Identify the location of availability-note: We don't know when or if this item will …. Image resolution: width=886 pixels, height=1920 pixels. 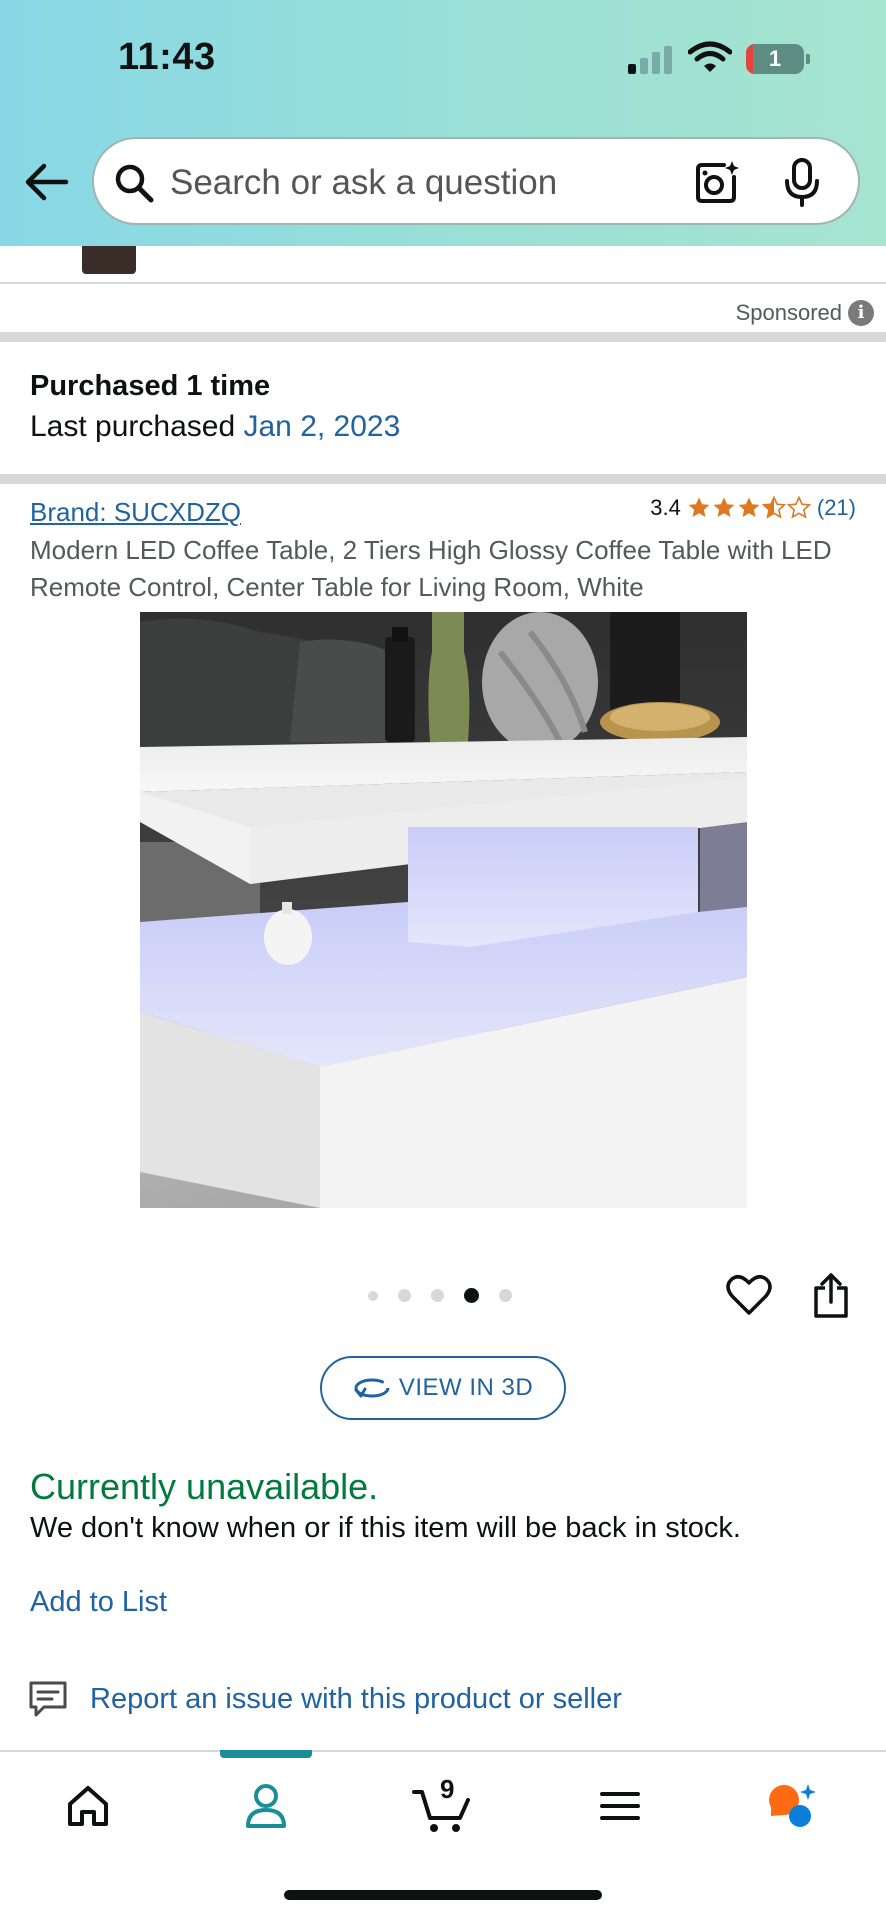
(385, 1528).